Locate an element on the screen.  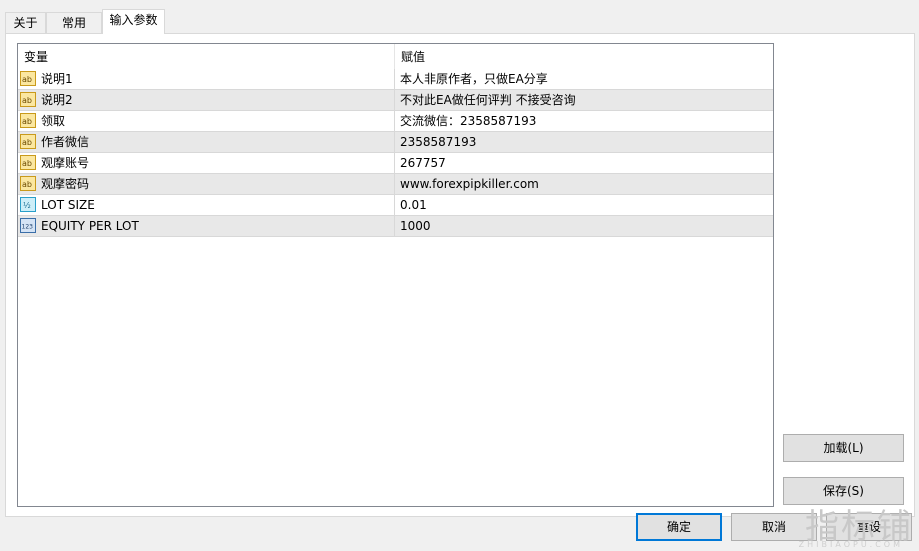
integer-123-icon: 123 is located at coordinates (28, 225).